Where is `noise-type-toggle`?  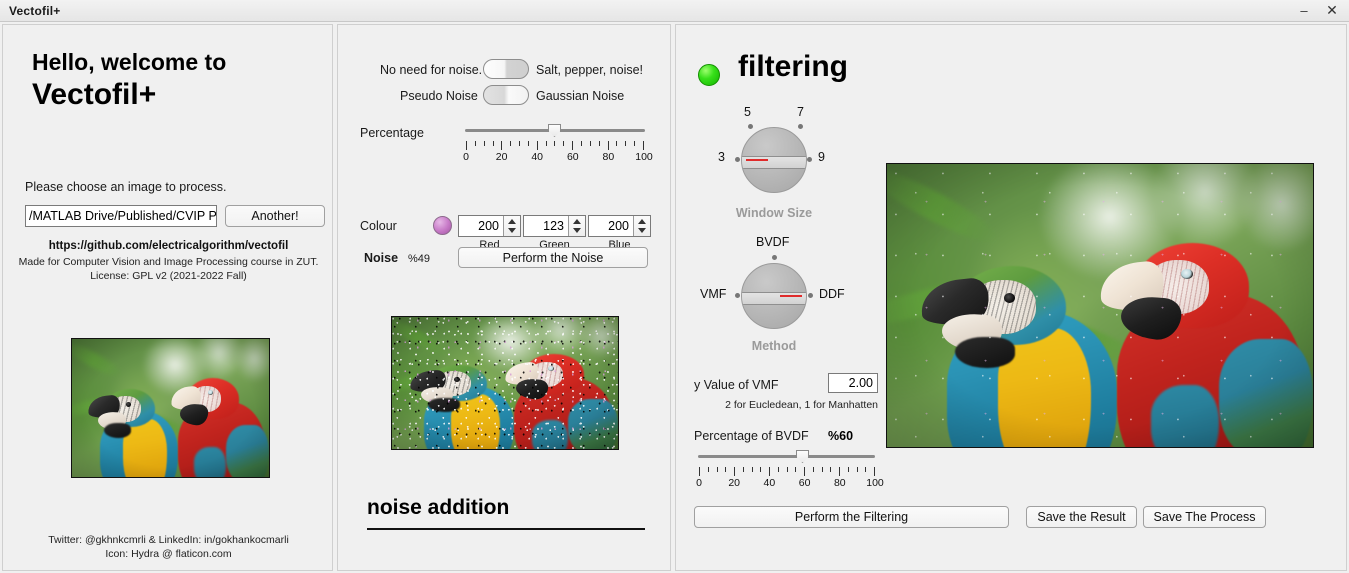
noise-type-toggle is located at coordinates (506, 69).